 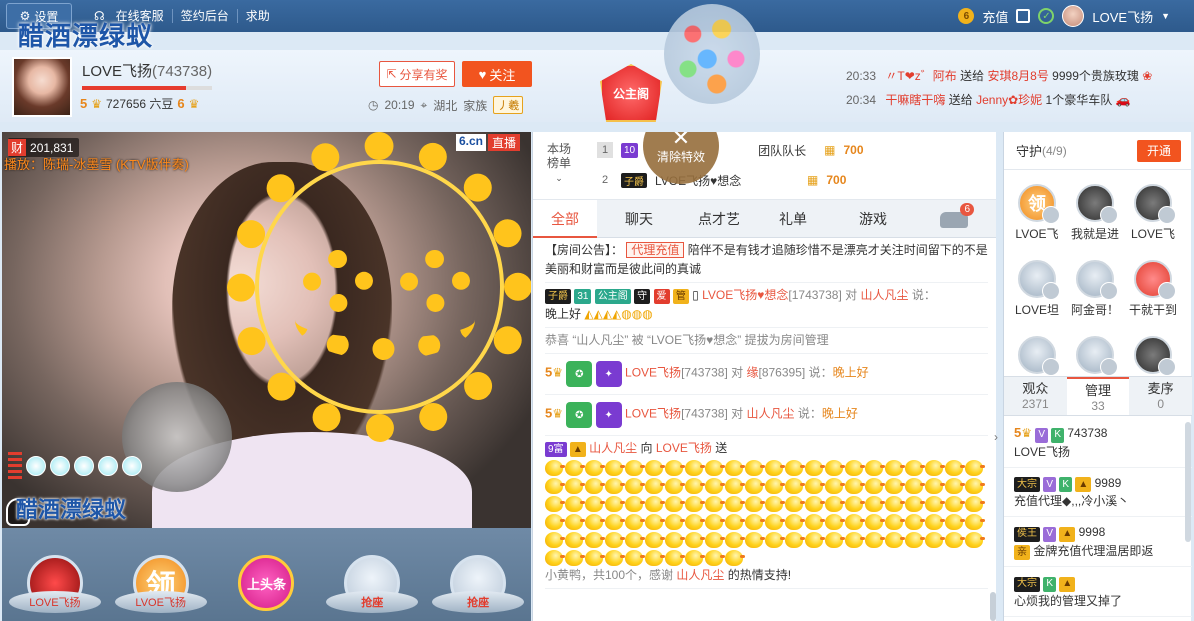 I want to click on chat-text: 晚上好, so click(x=563, y=314).